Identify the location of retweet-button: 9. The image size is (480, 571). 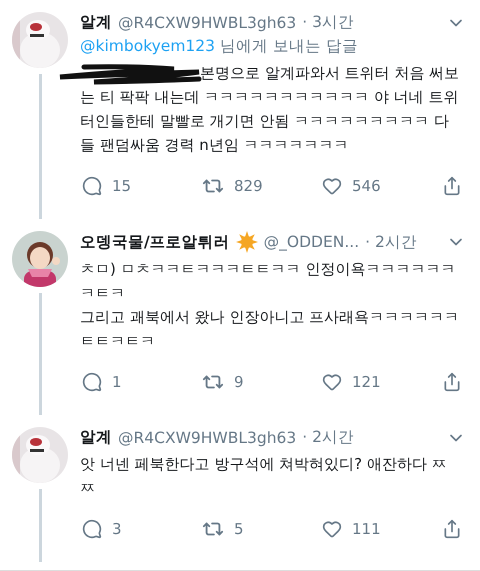
(252, 382).